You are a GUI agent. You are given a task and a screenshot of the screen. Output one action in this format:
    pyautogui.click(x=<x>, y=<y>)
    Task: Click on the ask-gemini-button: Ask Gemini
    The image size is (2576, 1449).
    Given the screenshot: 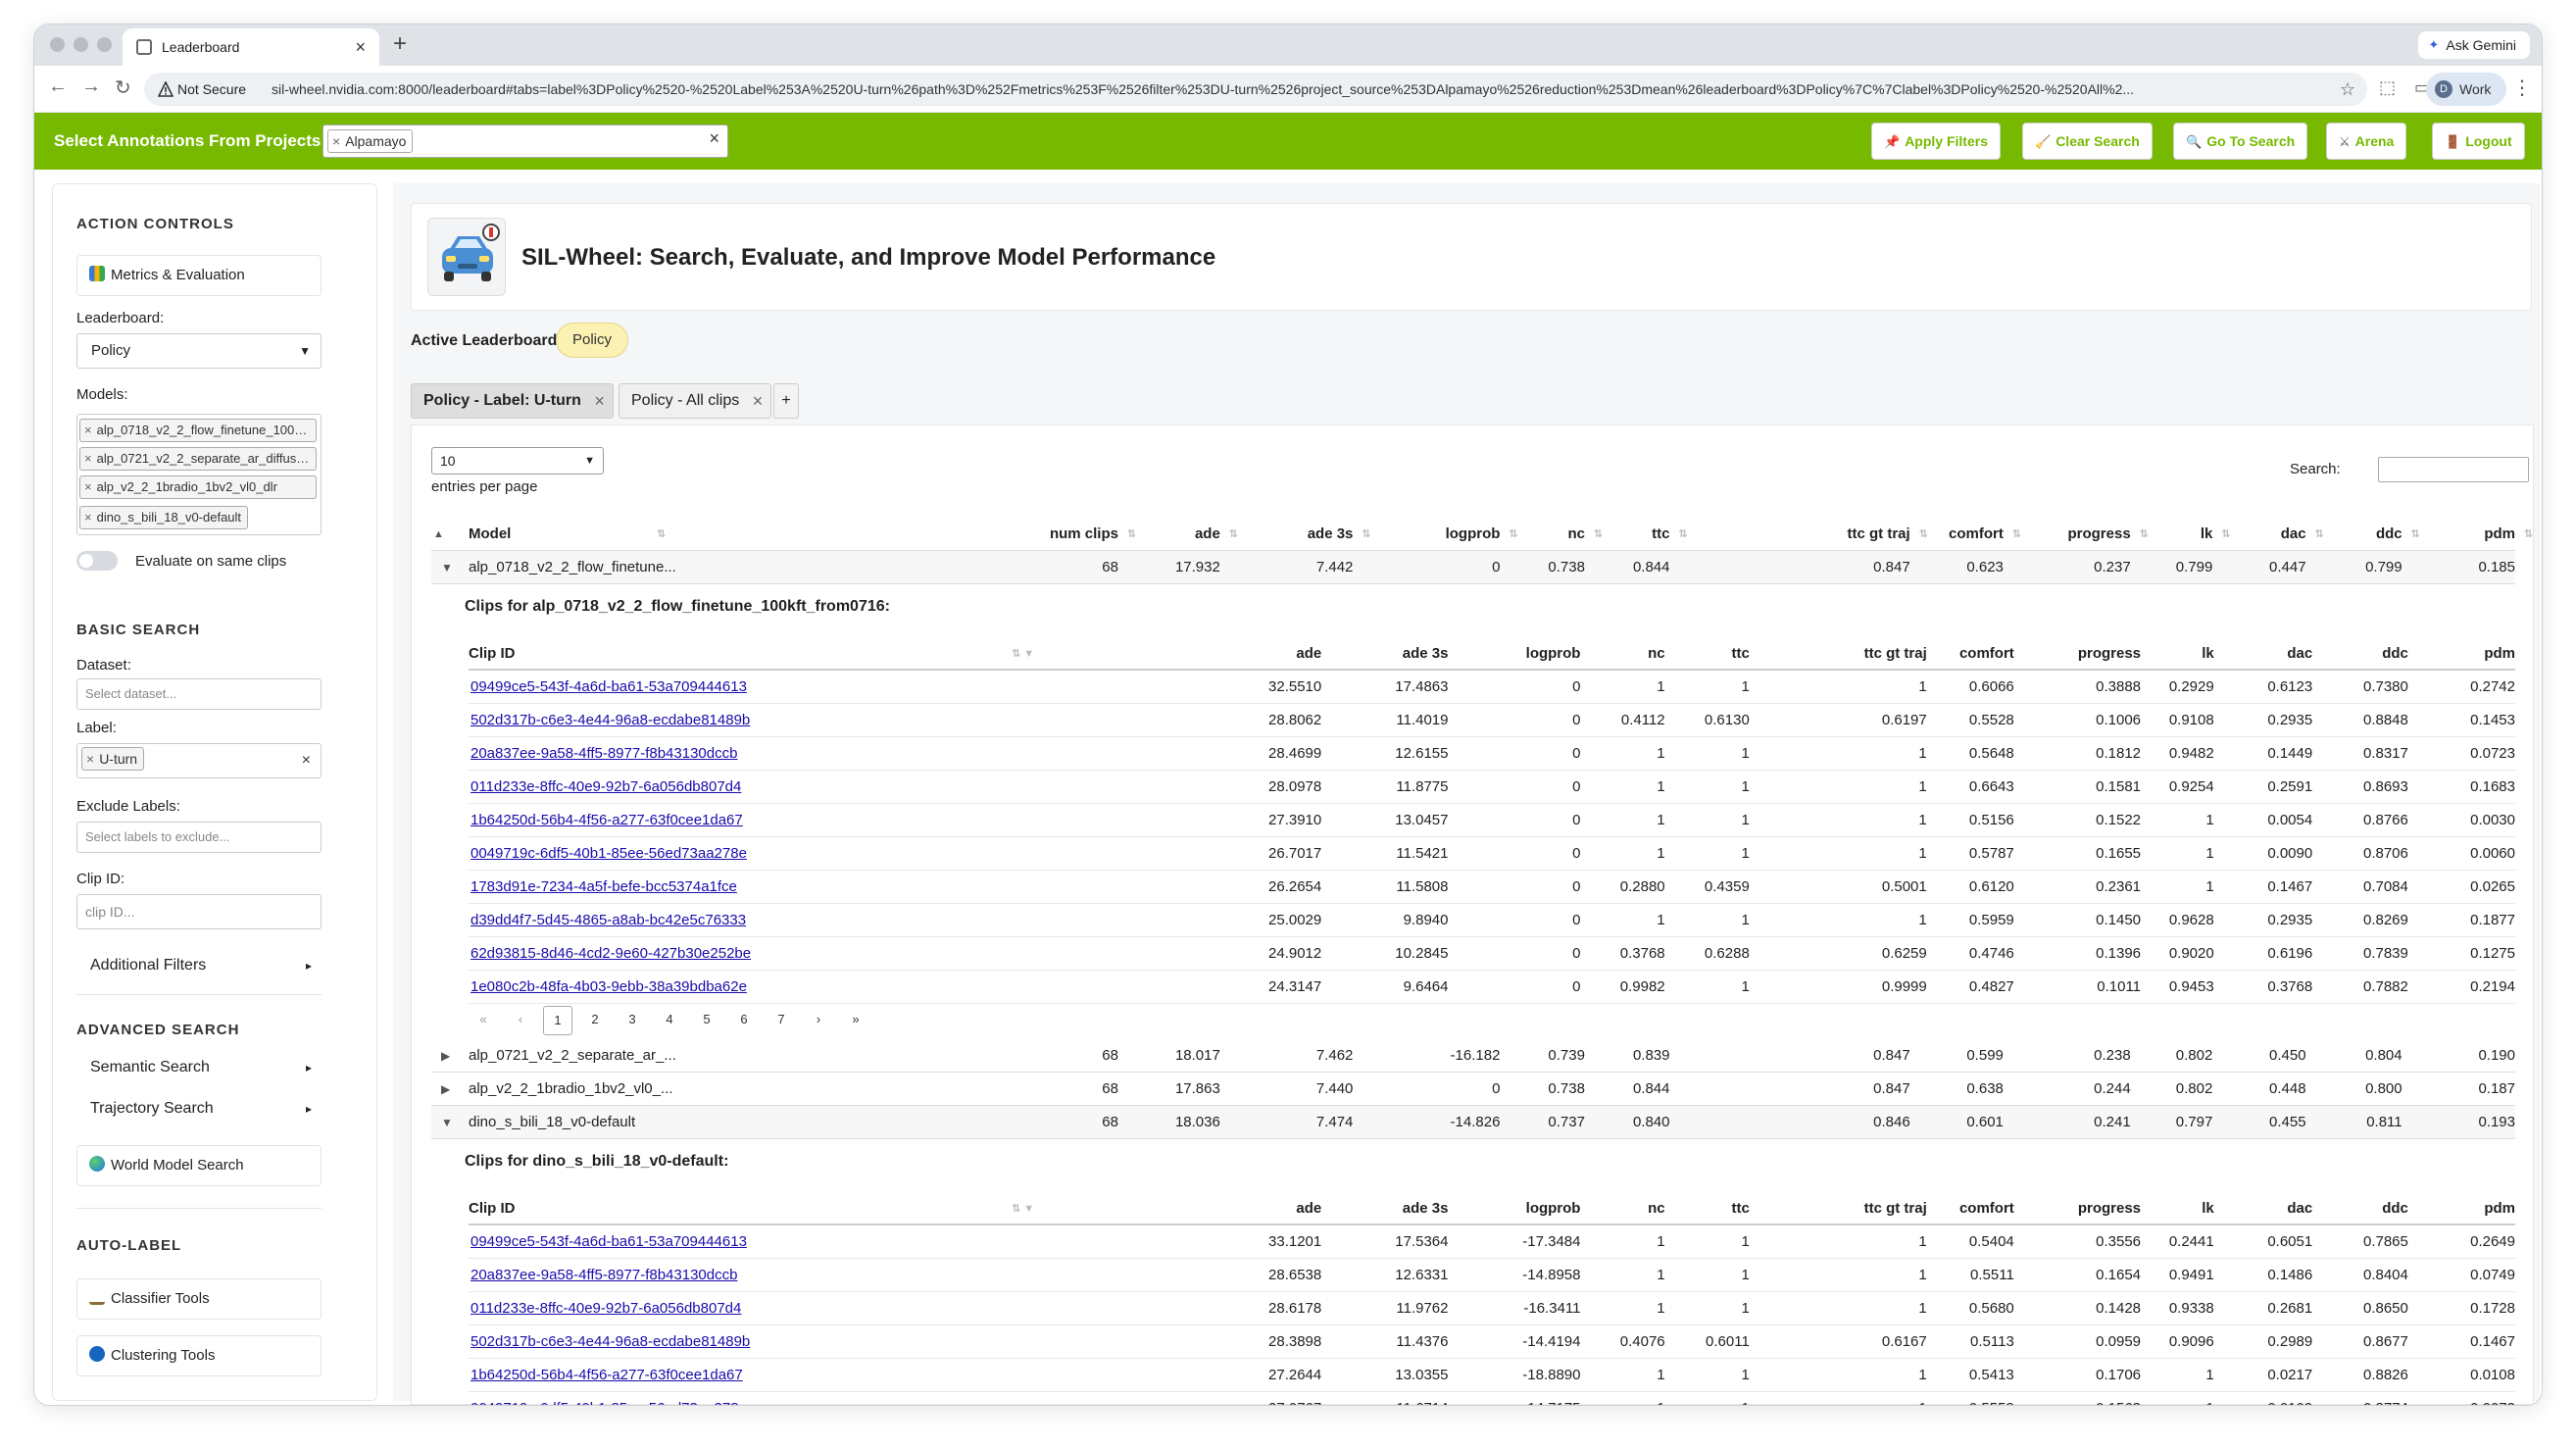 What is the action you would take?
    pyautogui.click(x=2474, y=45)
    